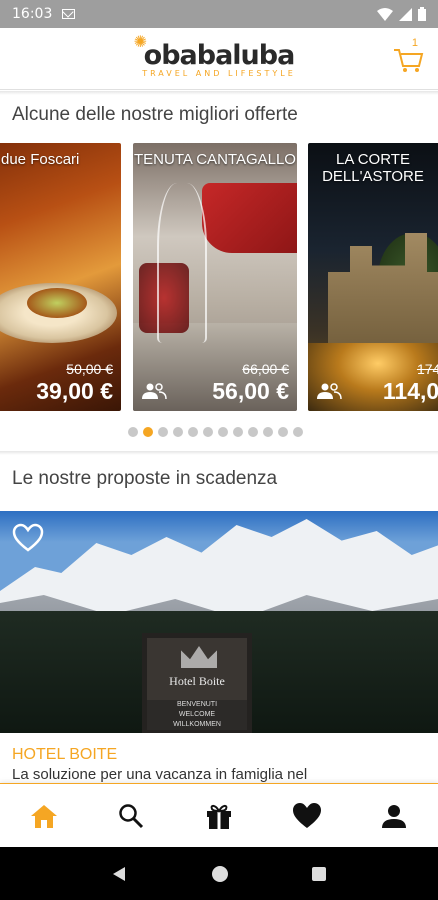  Describe the element at coordinates (120, 874) in the screenshot. I see `back-icon` at that location.